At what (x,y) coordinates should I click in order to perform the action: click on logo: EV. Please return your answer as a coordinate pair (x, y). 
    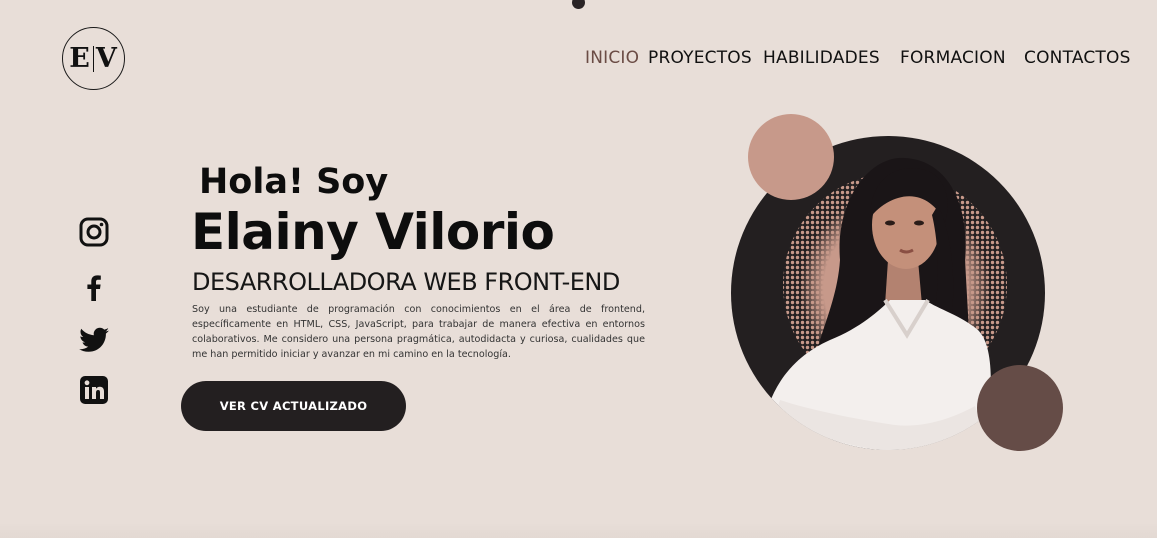
    Looking at the image, I should click on (93, 58).